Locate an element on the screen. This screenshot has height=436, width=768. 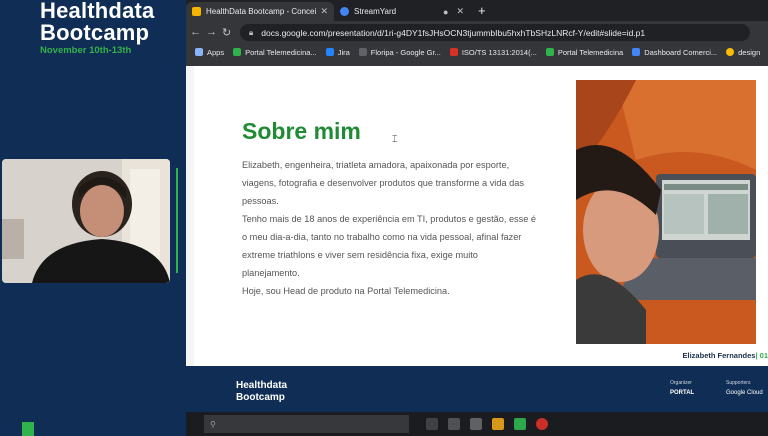
drive-icon is located at coordinates (730, 52).